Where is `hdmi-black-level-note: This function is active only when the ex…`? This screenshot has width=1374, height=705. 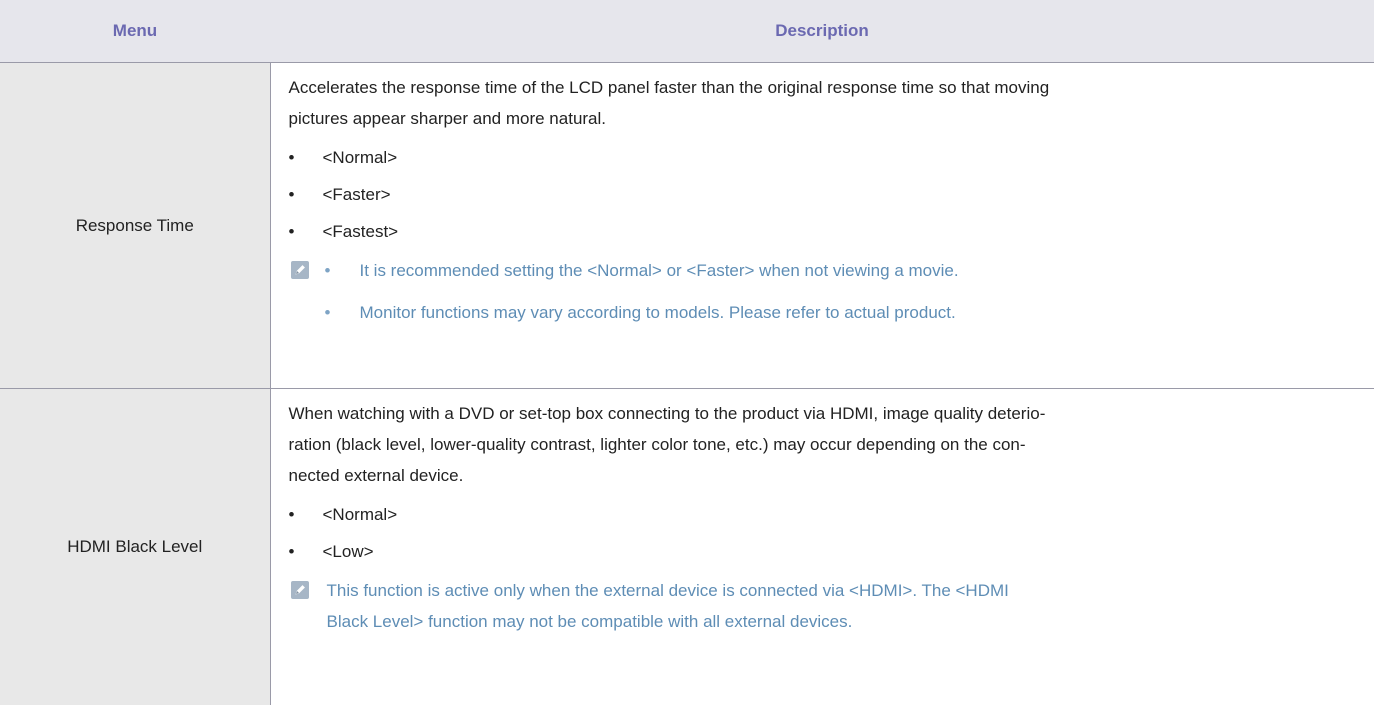 hdmi-black-level-note: This function is active only when the ex… is located at coordinates (831, 606).